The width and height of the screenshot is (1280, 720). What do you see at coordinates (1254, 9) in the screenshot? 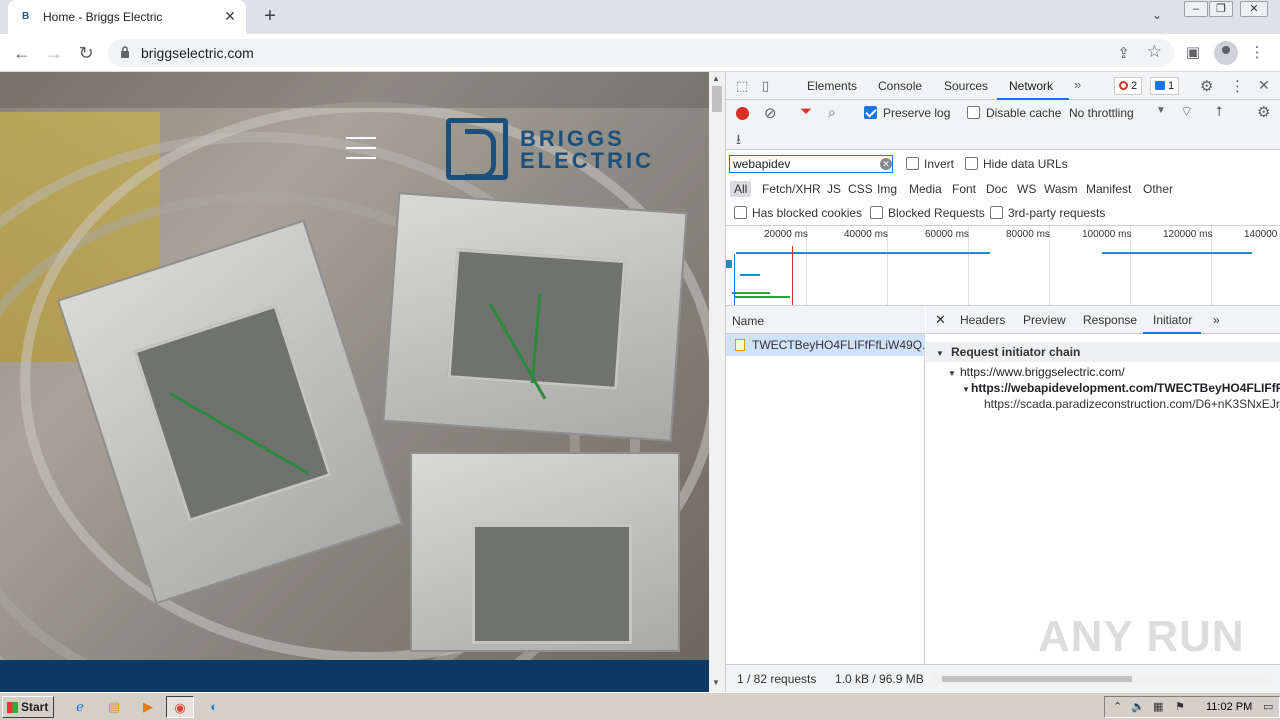
I see `close-window-button: ✕` at bounding box center [1254, 9].